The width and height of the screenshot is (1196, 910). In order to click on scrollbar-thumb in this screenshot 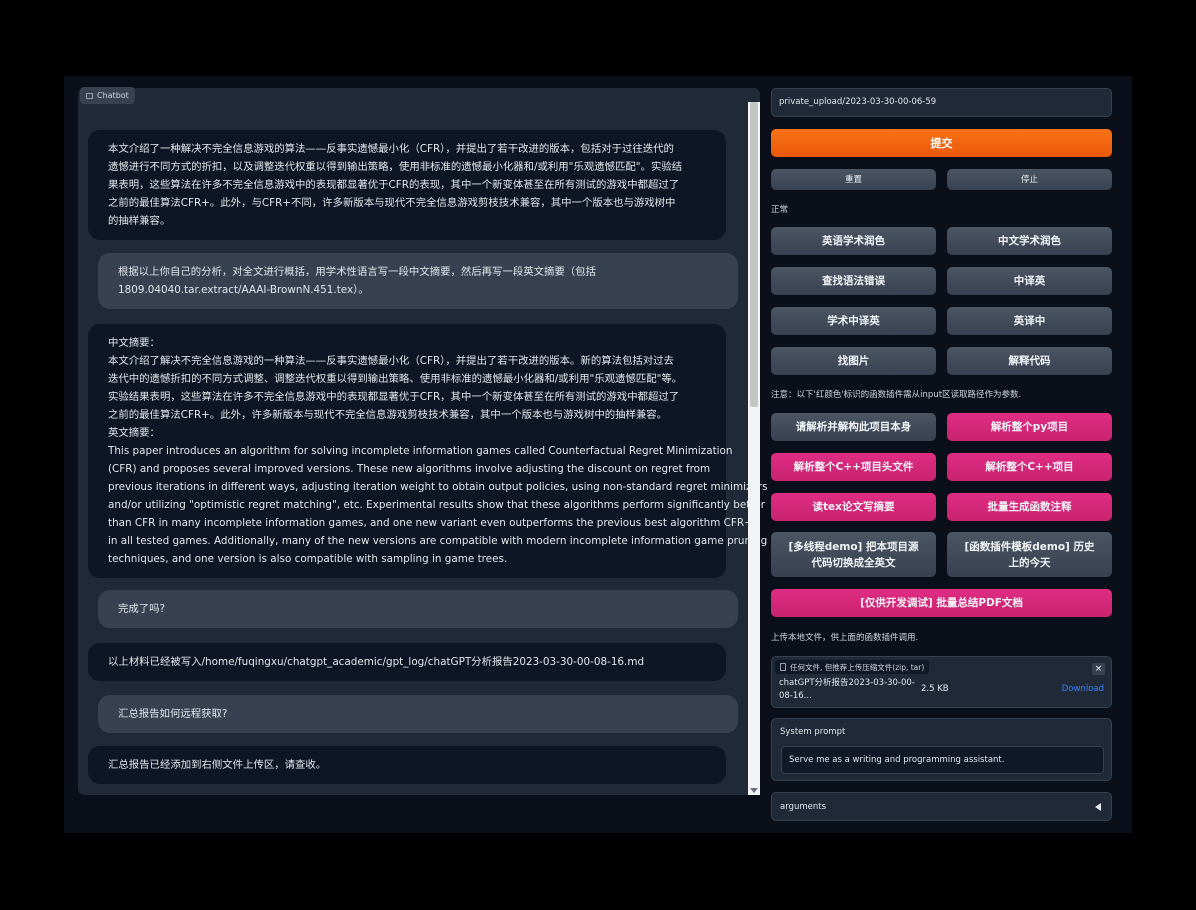, I will do `click(754, 254)`.